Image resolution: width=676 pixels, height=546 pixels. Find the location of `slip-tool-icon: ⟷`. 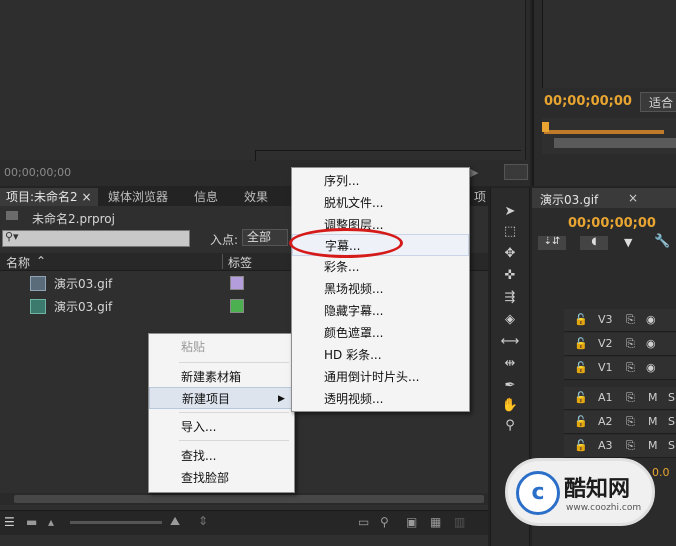

slip-tool-icon: ⟷ is located at coordinates (510, 342).